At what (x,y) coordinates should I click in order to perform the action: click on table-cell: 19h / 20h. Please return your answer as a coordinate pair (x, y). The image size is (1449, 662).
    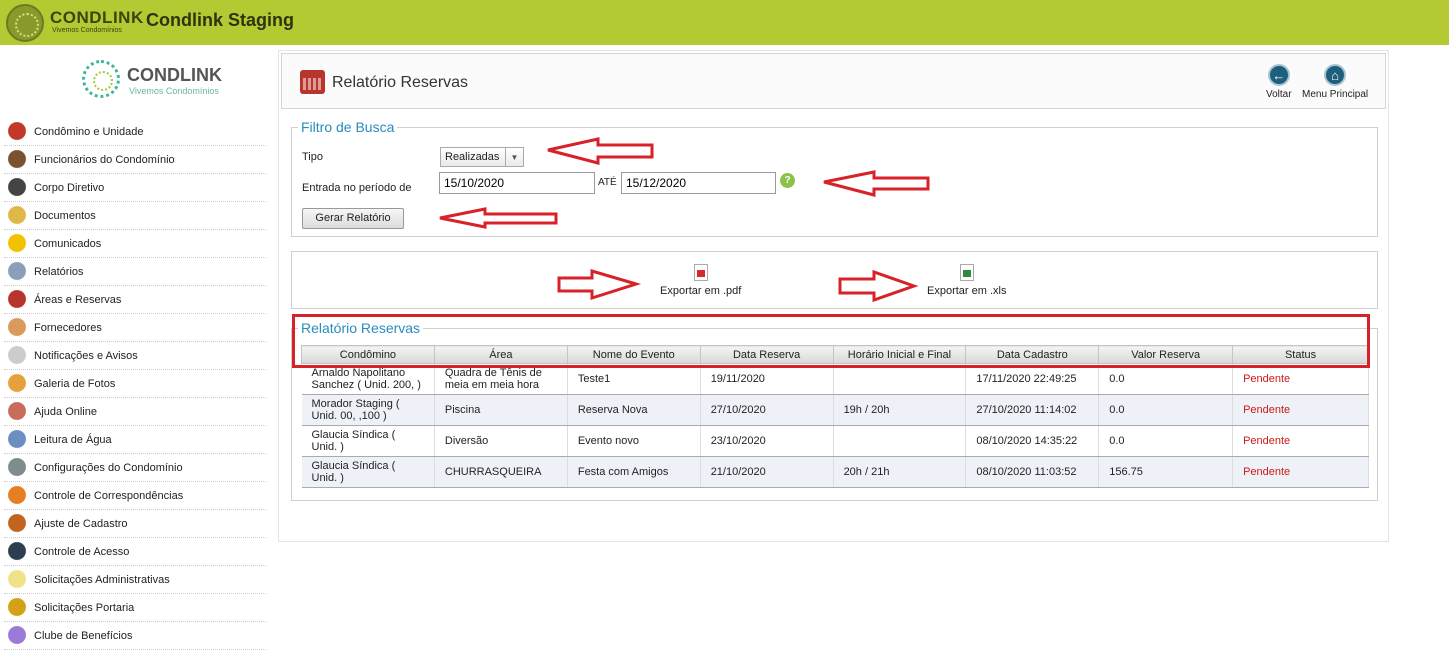
    Looking at the image, I should click on (900, 410).